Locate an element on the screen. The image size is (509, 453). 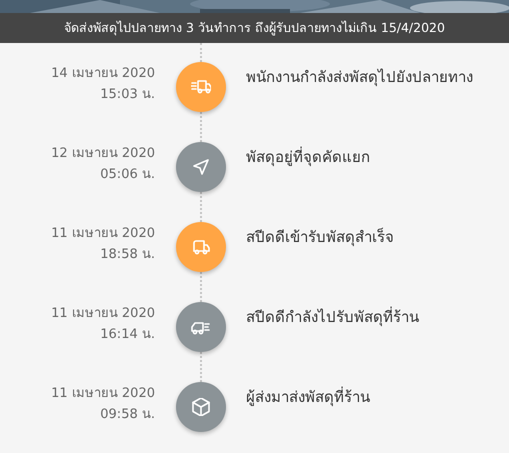
status-text: สปีดดีกำลังไปรับพัสดุที่ร้าน is located at coordinates (332, 317).